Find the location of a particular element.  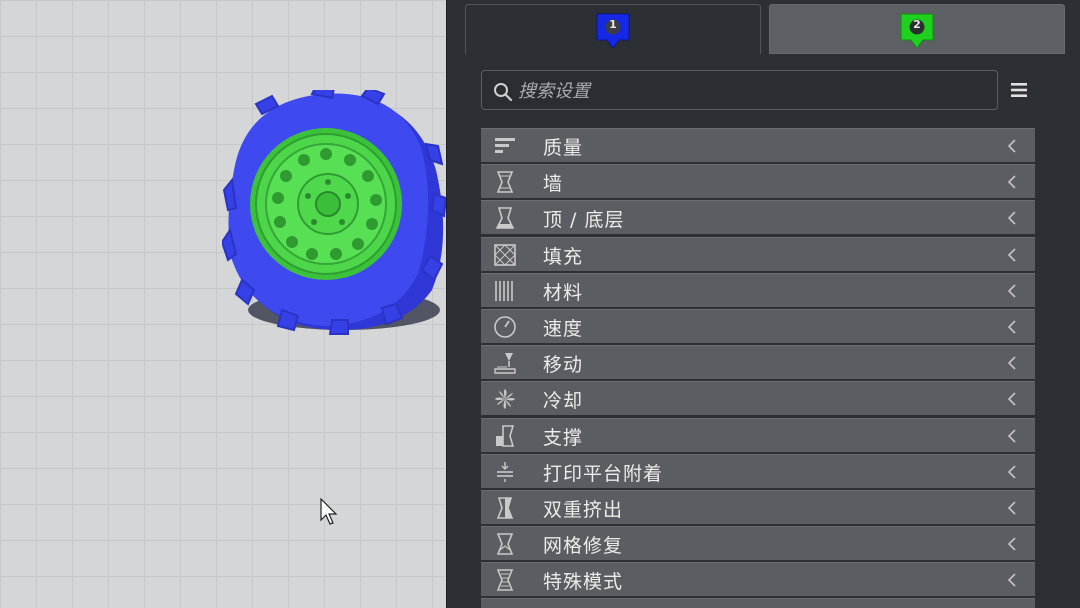

category-label: 打印平台附着 is located at coordinates (603, 473).